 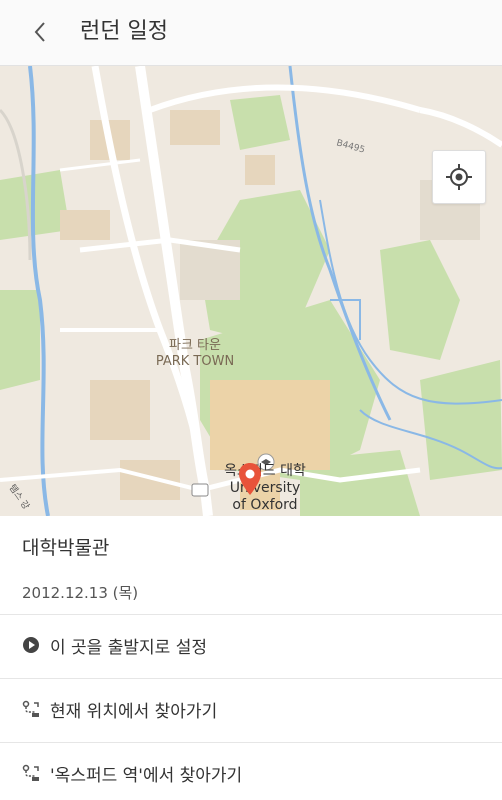 What do you see at coordinates (251, 645) in the screenshot?
I see `set-as-start-button: 이 곳을 출발지로 설정` at bounding box center [251, 645].